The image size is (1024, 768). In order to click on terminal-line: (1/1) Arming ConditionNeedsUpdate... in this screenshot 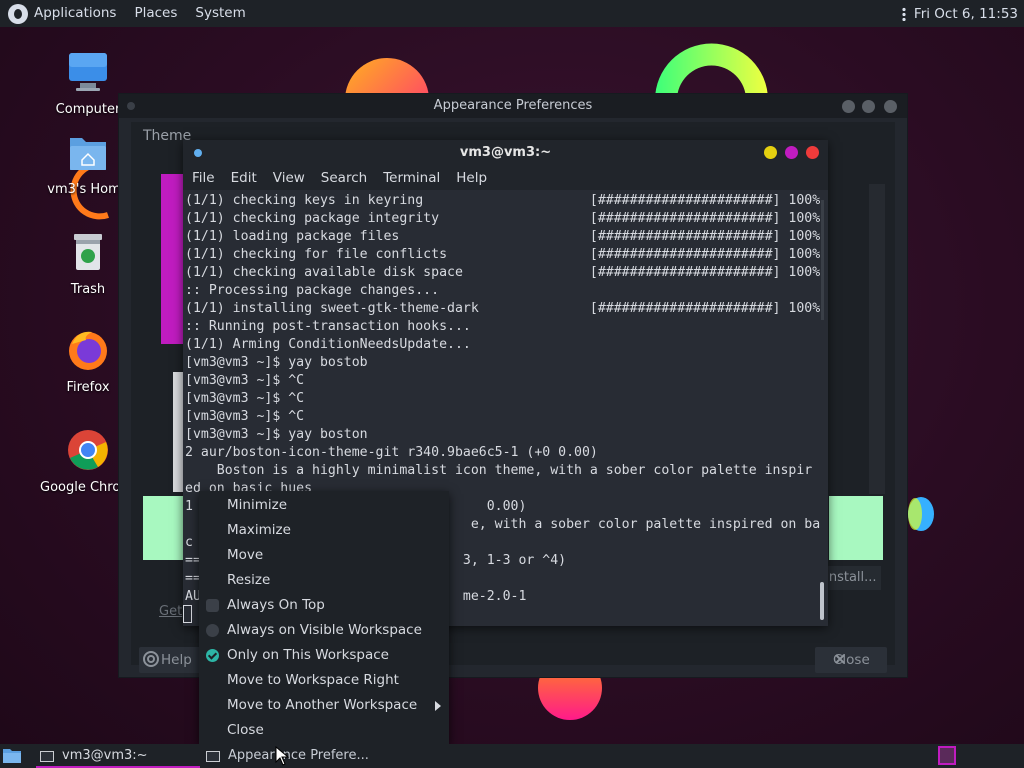, I will do `click(328, 344)`.